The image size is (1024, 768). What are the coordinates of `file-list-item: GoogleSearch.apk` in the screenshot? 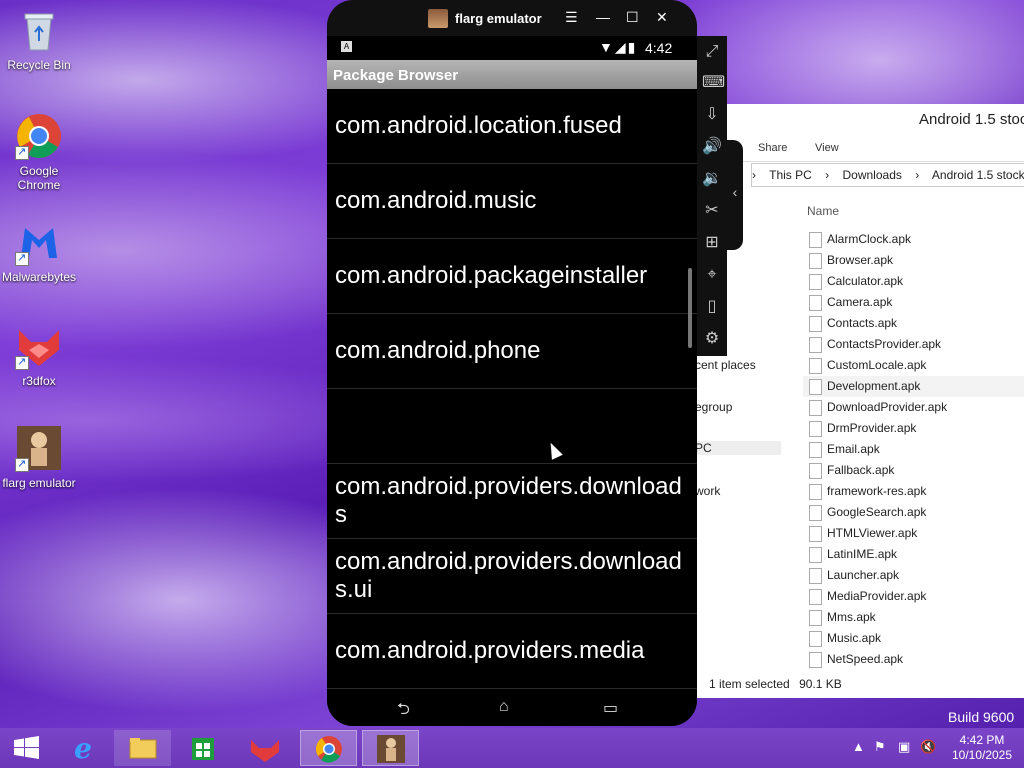 It's located at (913, 512).